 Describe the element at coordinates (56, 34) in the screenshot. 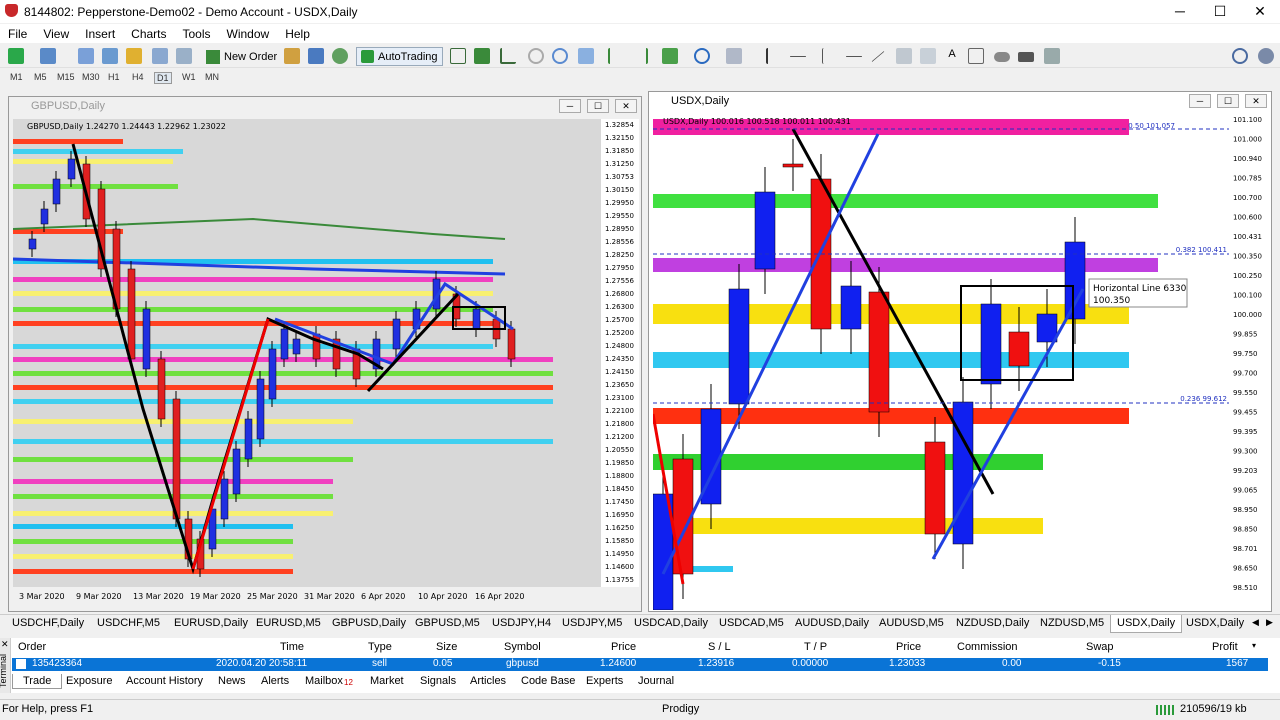

I see `menu-view: View` at that location.